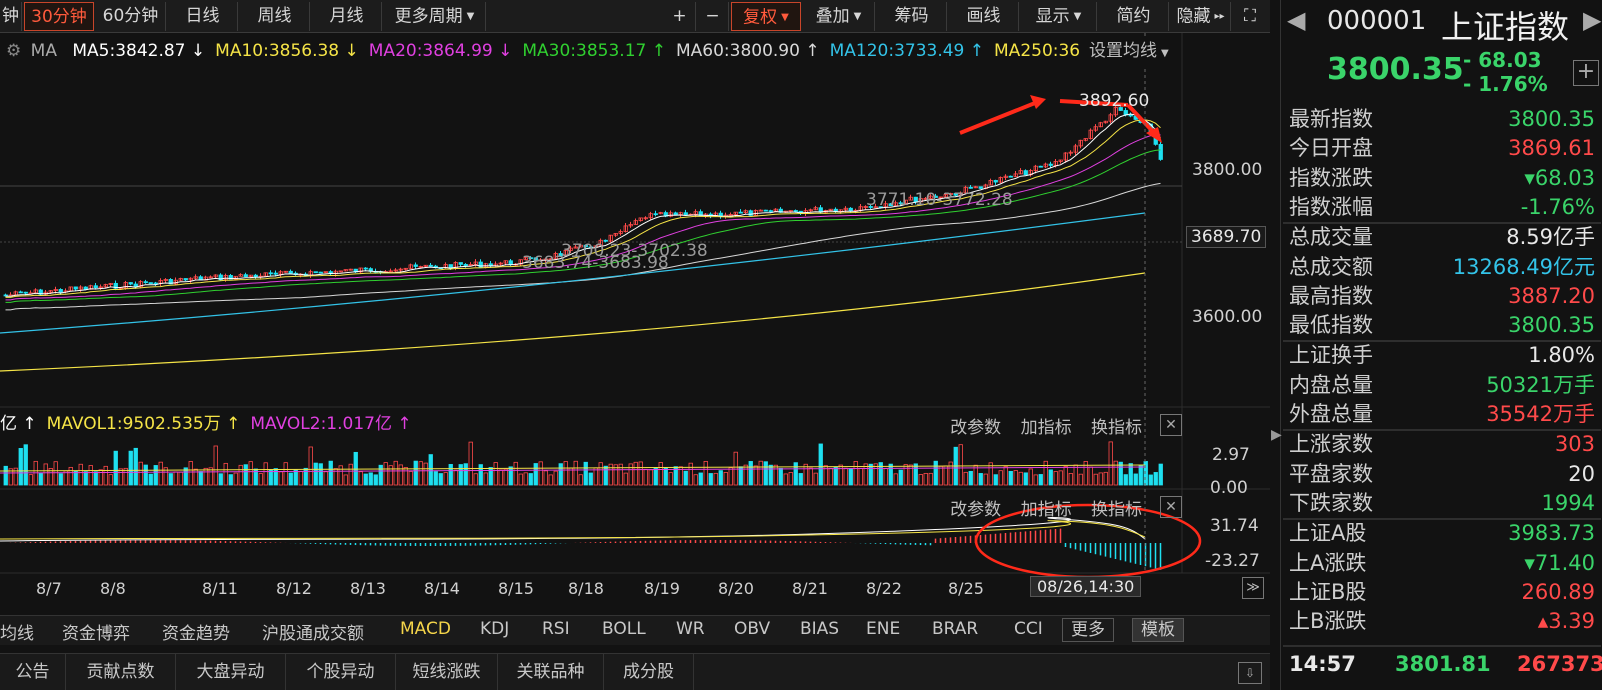  What do you see at coordinates (196, 631) in the screenshot?
I see `indicator-tab-资金趋势: 资金趋势` at bounding box center [196, 631].